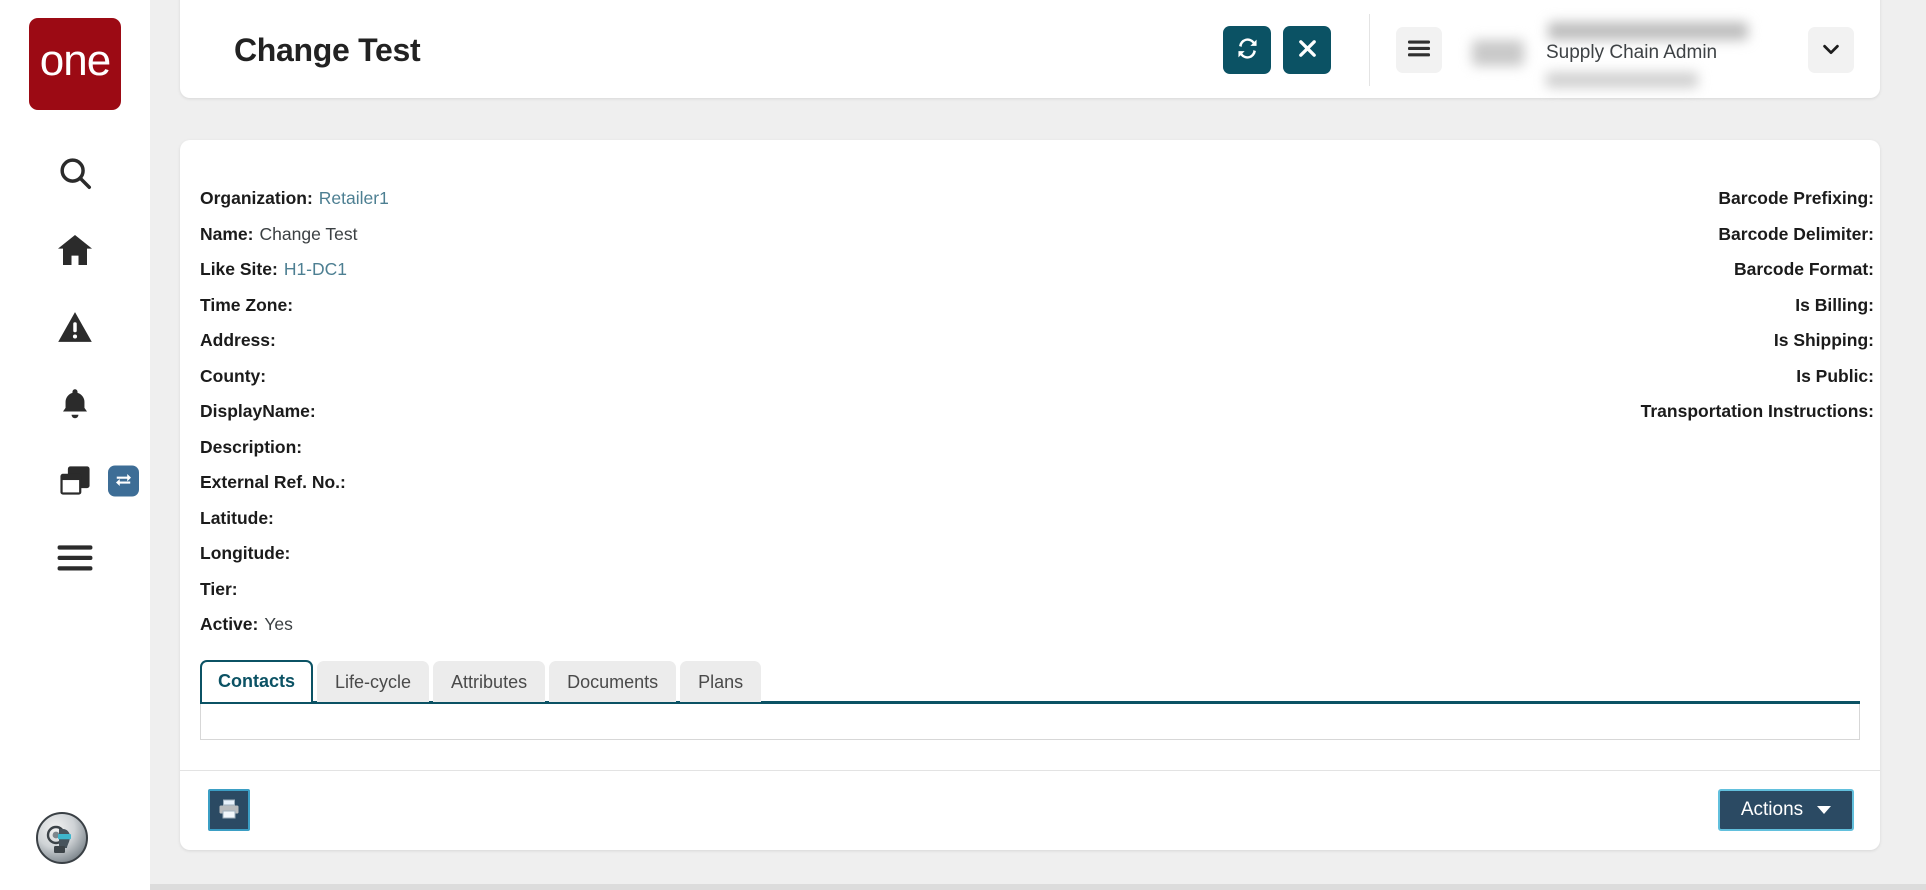  I want to click on sidebar-item-windows, so click(75, 480).